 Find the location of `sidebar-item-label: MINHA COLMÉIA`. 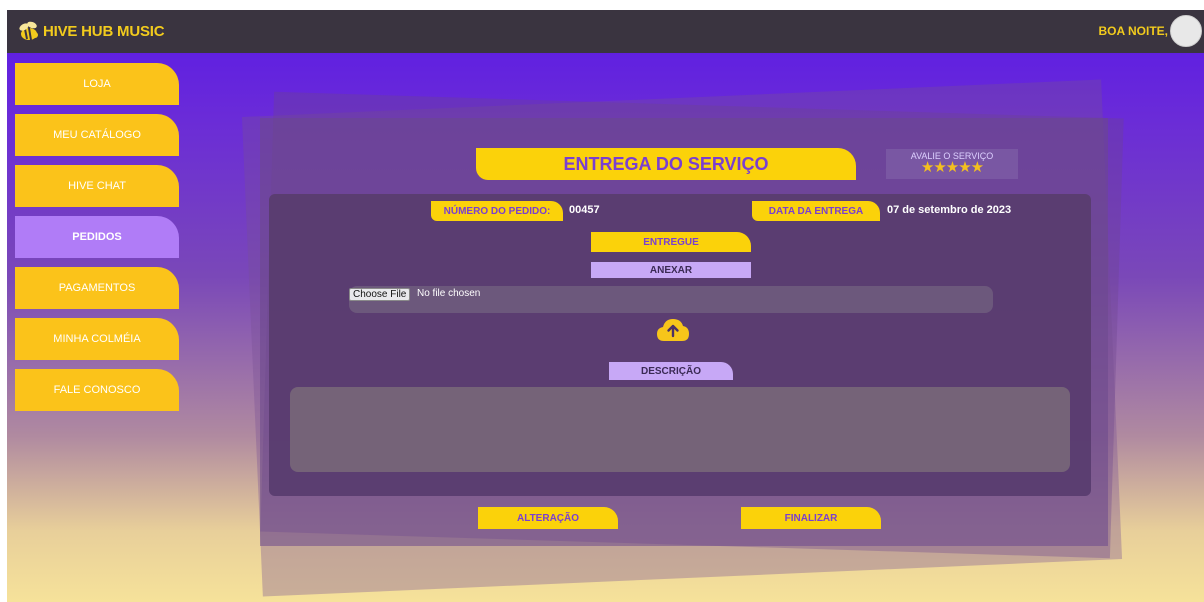

sidebar-item-label: MINHA COLMÉIA is located at coordinates (97, 339).